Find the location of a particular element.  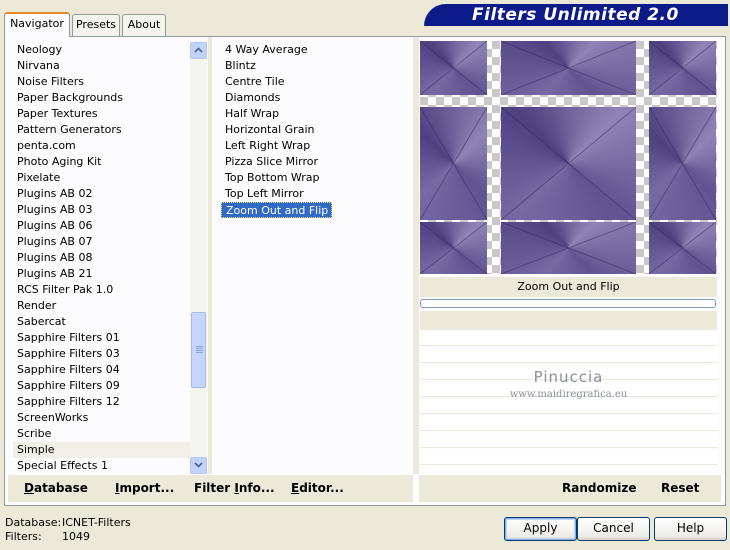

category-item: Plugins AB 08 is located at coordinates (101, 258).